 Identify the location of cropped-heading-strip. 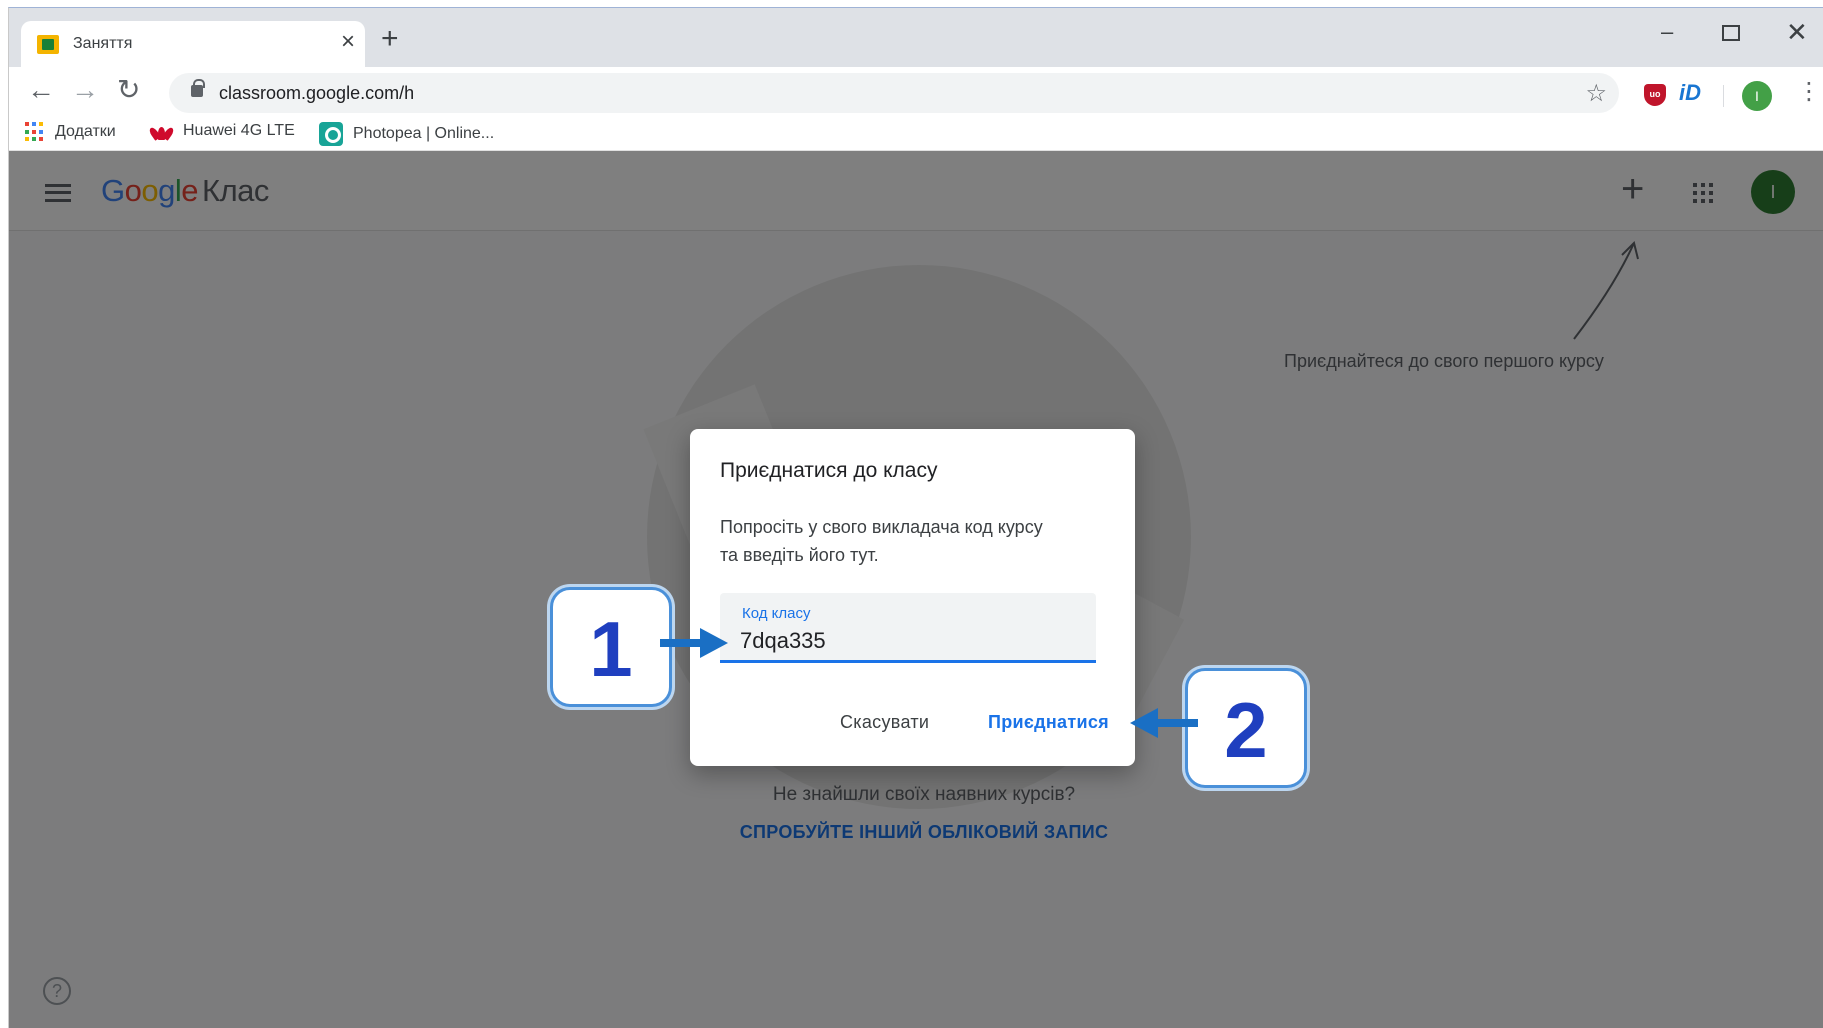
(911, 3).